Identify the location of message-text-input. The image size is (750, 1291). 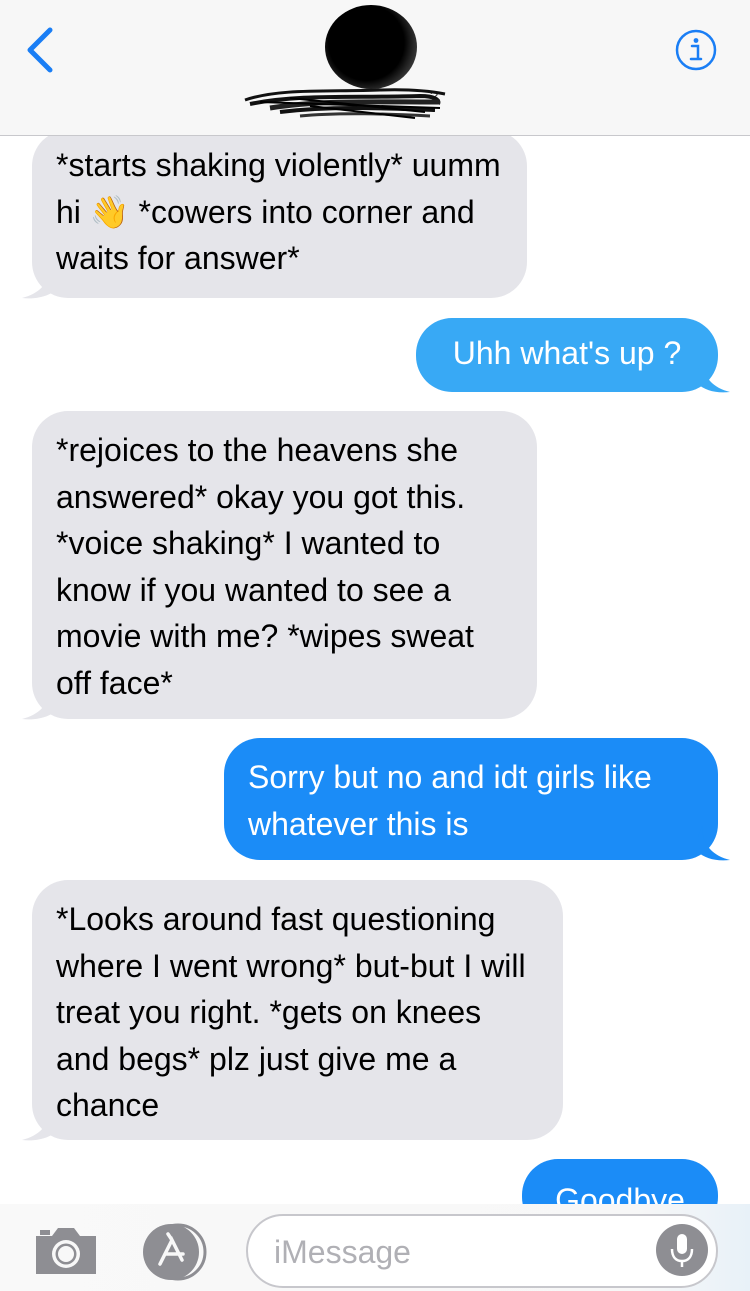
(464, 1252).